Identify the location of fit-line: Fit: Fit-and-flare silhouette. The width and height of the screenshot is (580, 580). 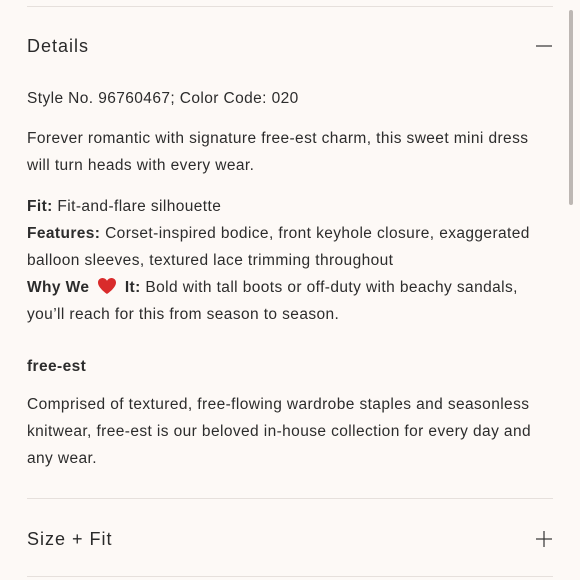
(292, 206).